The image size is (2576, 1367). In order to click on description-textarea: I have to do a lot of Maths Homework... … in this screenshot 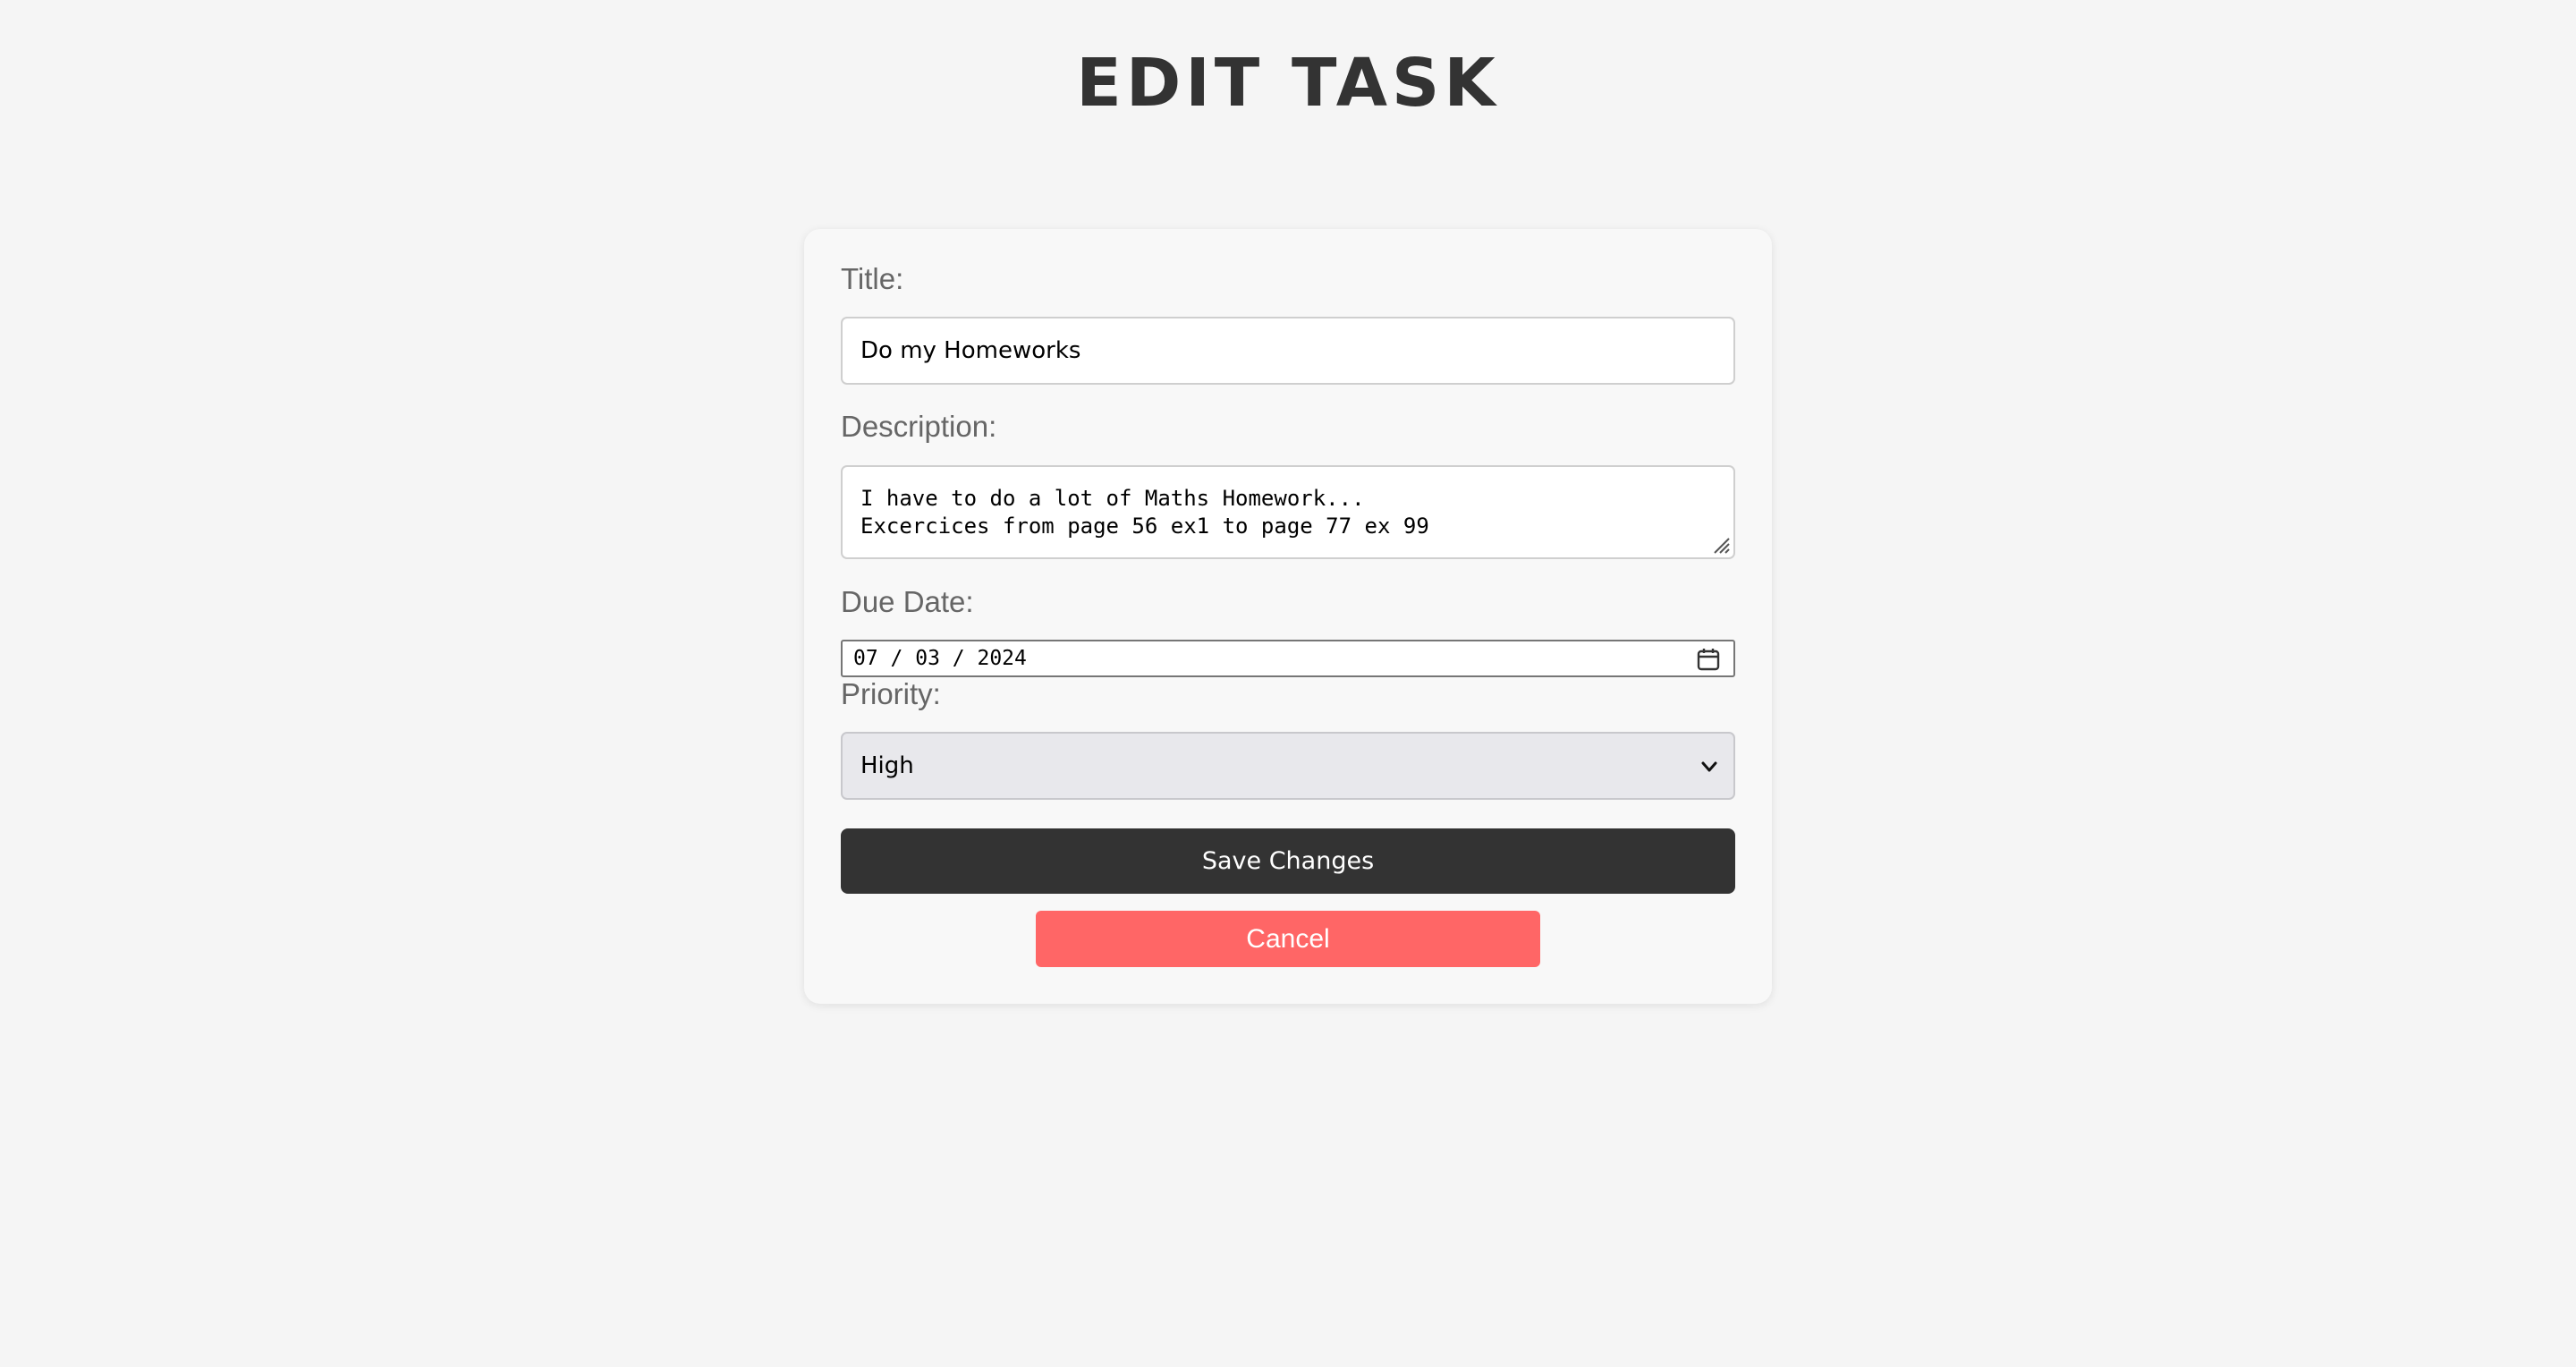, I will do `click(1288, 512)`.